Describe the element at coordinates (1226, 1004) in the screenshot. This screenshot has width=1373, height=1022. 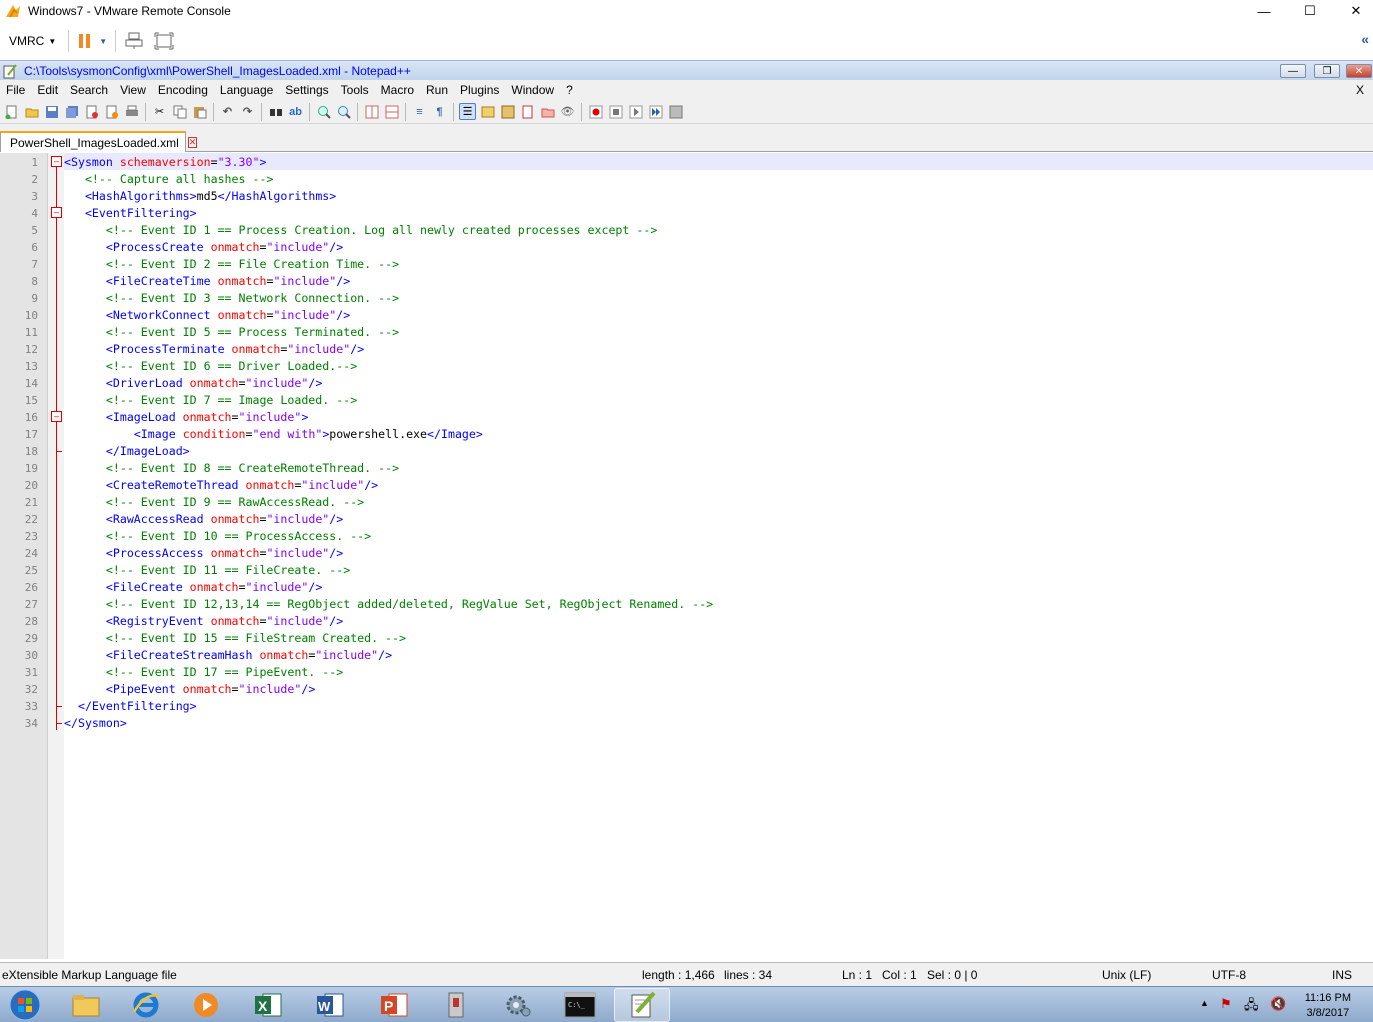
I see `action-center-icon: ⚑` at that location.